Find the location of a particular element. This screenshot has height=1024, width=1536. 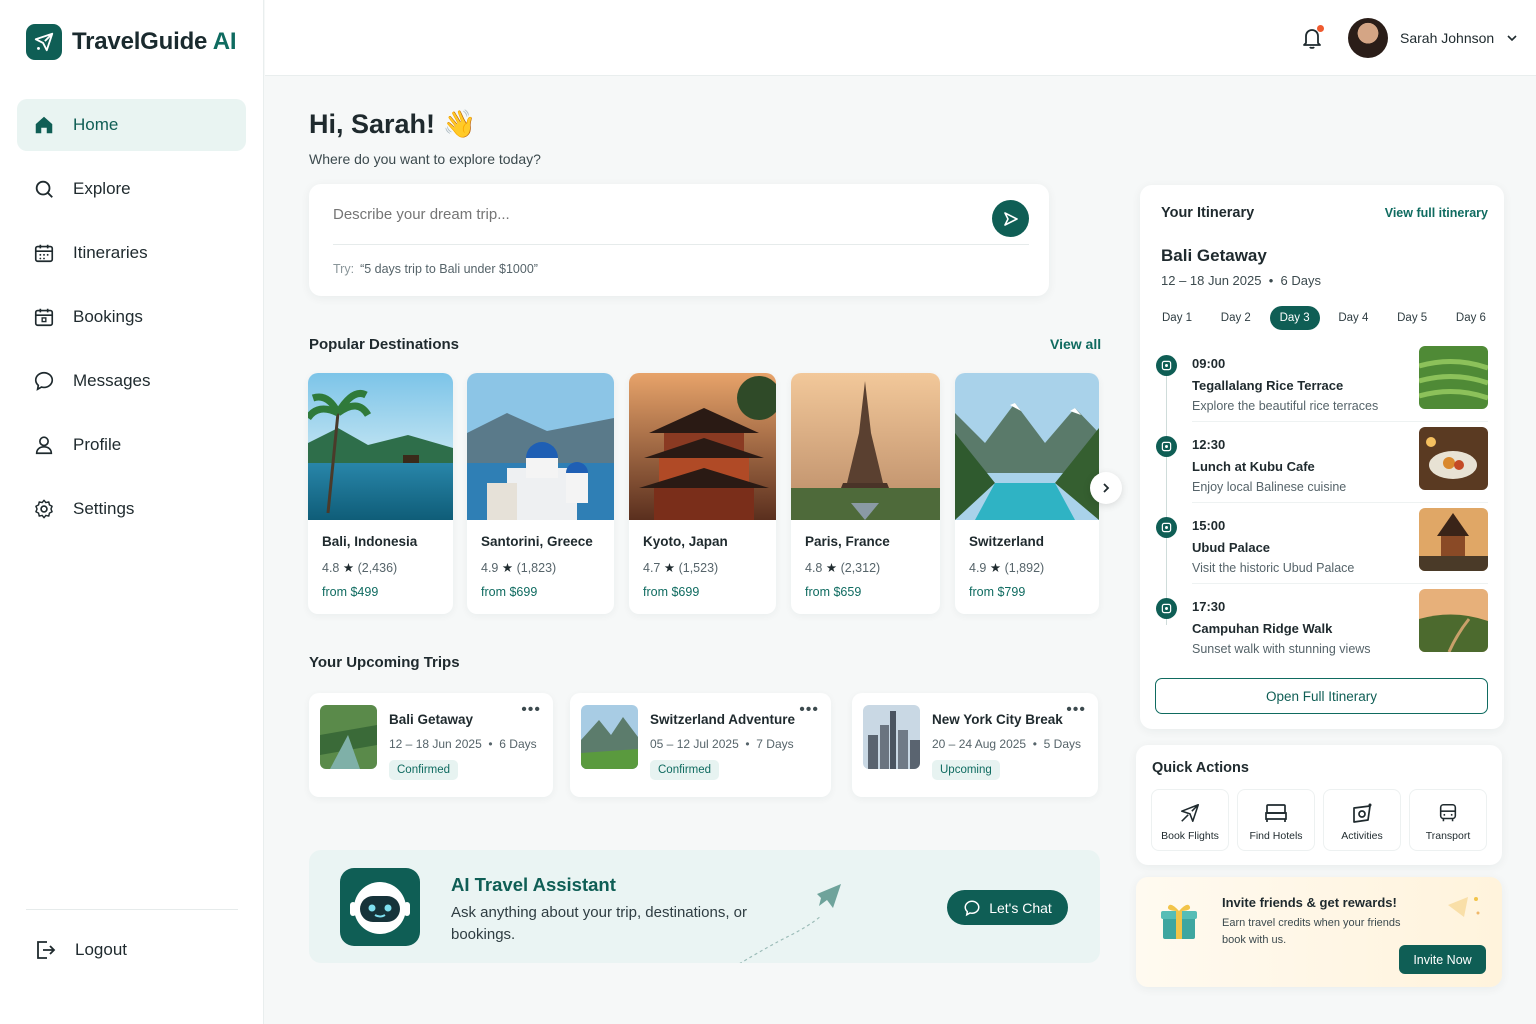

user-icon is located at coordinates (44, 445).